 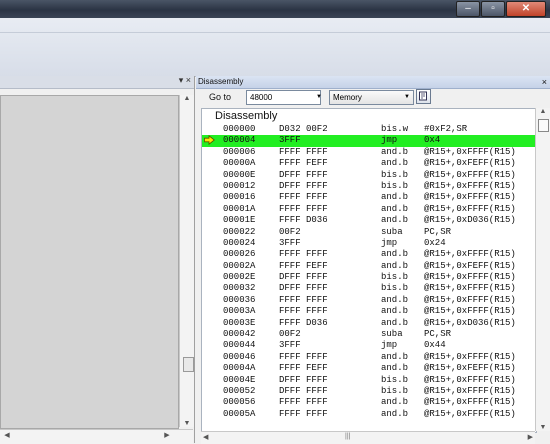 I want to click on row-opcode: FFFF D036, so click(x=303, y=322).